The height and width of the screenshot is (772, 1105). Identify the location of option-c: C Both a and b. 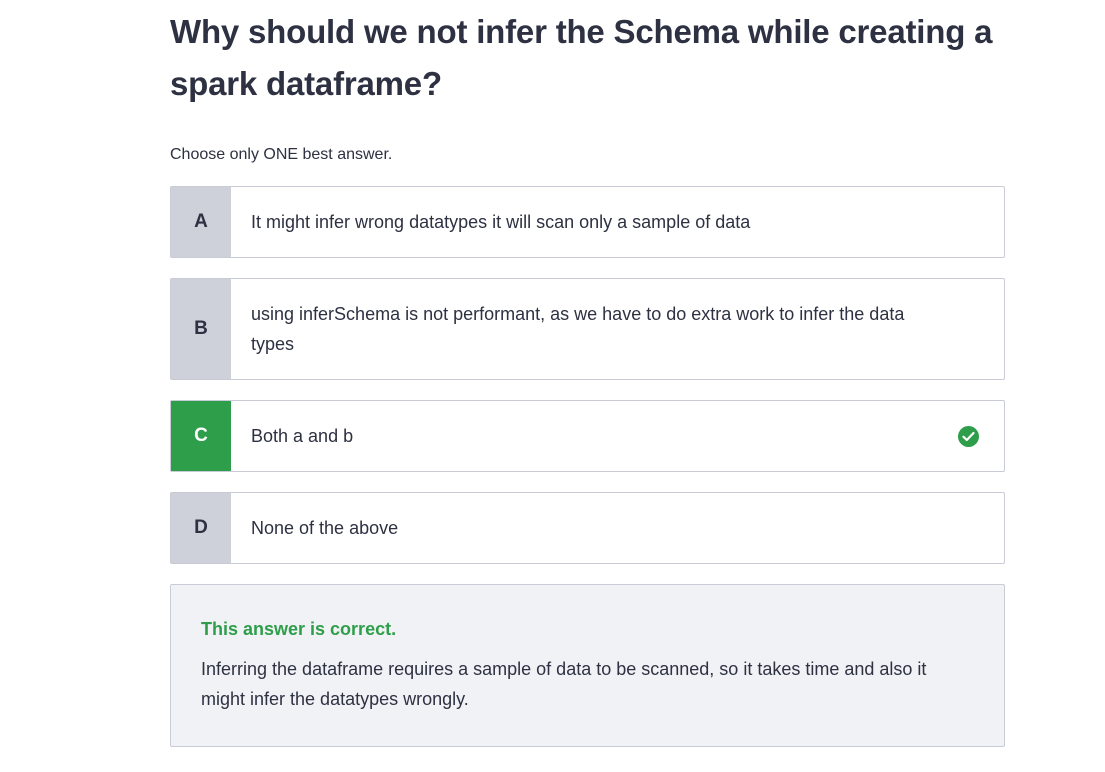
(587, 436).